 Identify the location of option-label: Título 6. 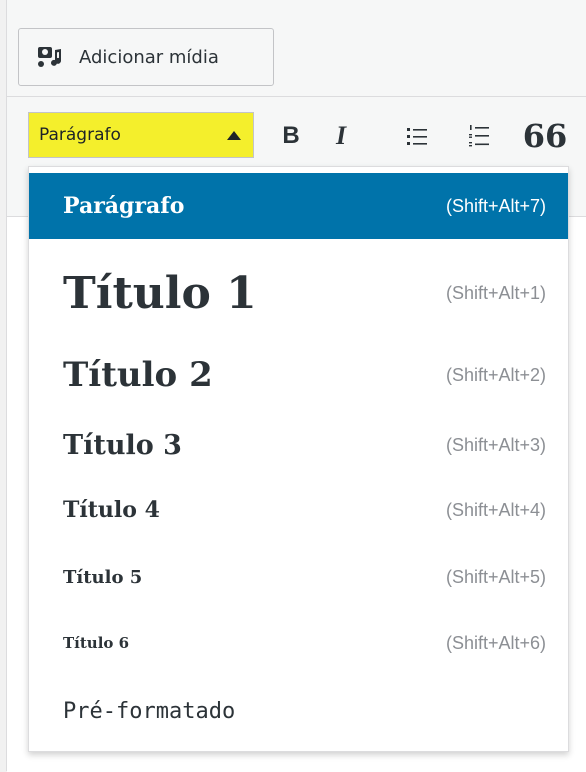
(96, 643).